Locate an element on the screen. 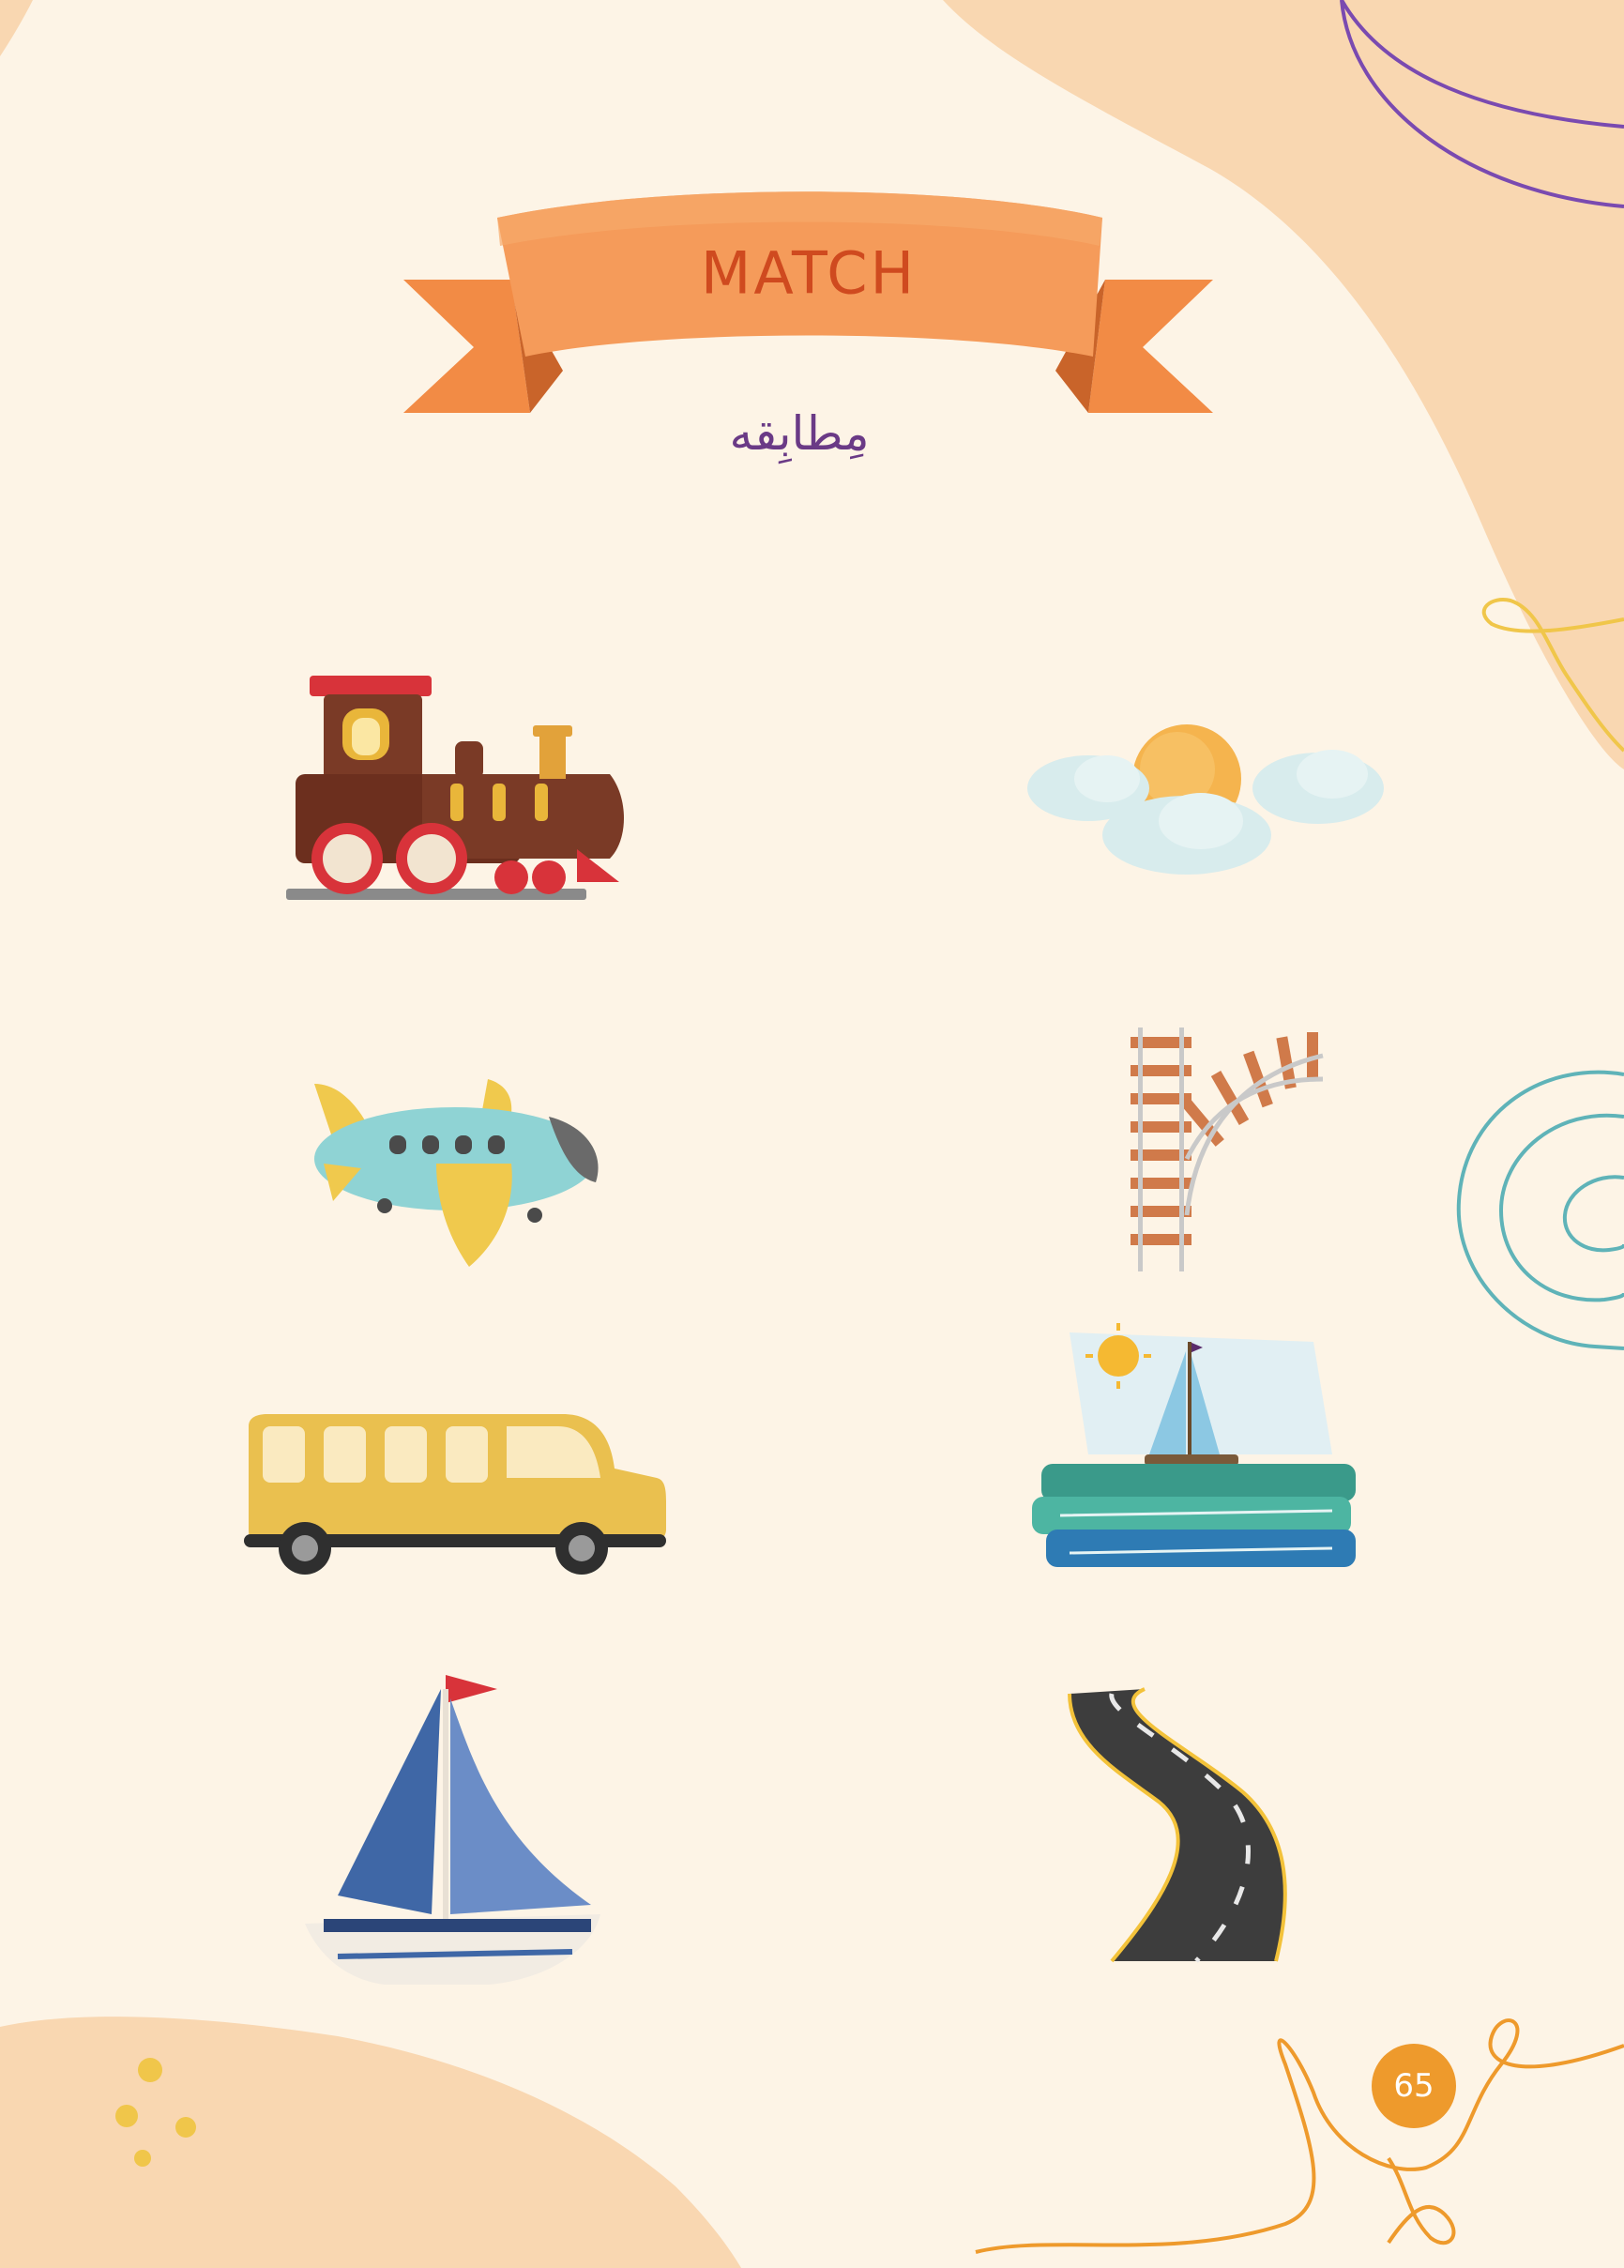 This screenshot has height=2268, width=1624. sun-and-clouds-image is located at coordinates (1206, 800).